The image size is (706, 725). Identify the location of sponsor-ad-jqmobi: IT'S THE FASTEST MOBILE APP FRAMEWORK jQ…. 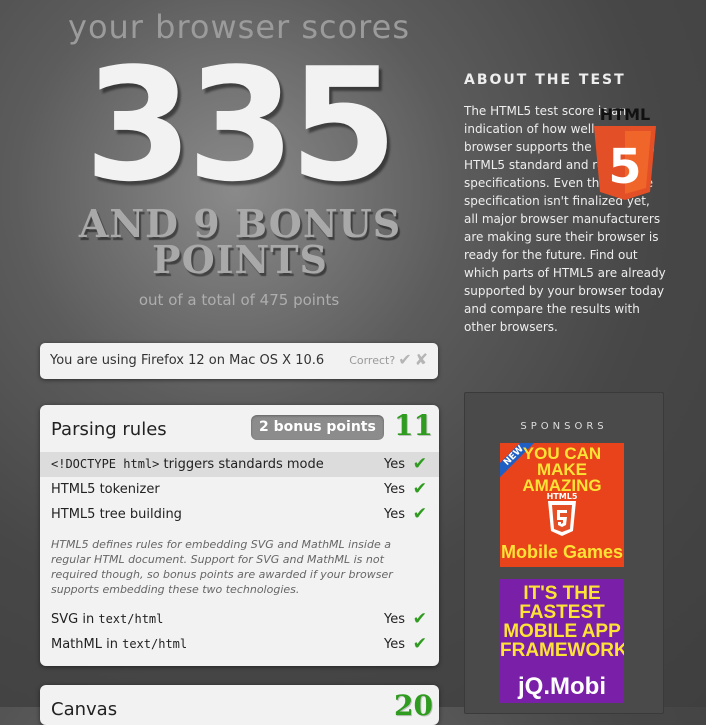
(562, 641).